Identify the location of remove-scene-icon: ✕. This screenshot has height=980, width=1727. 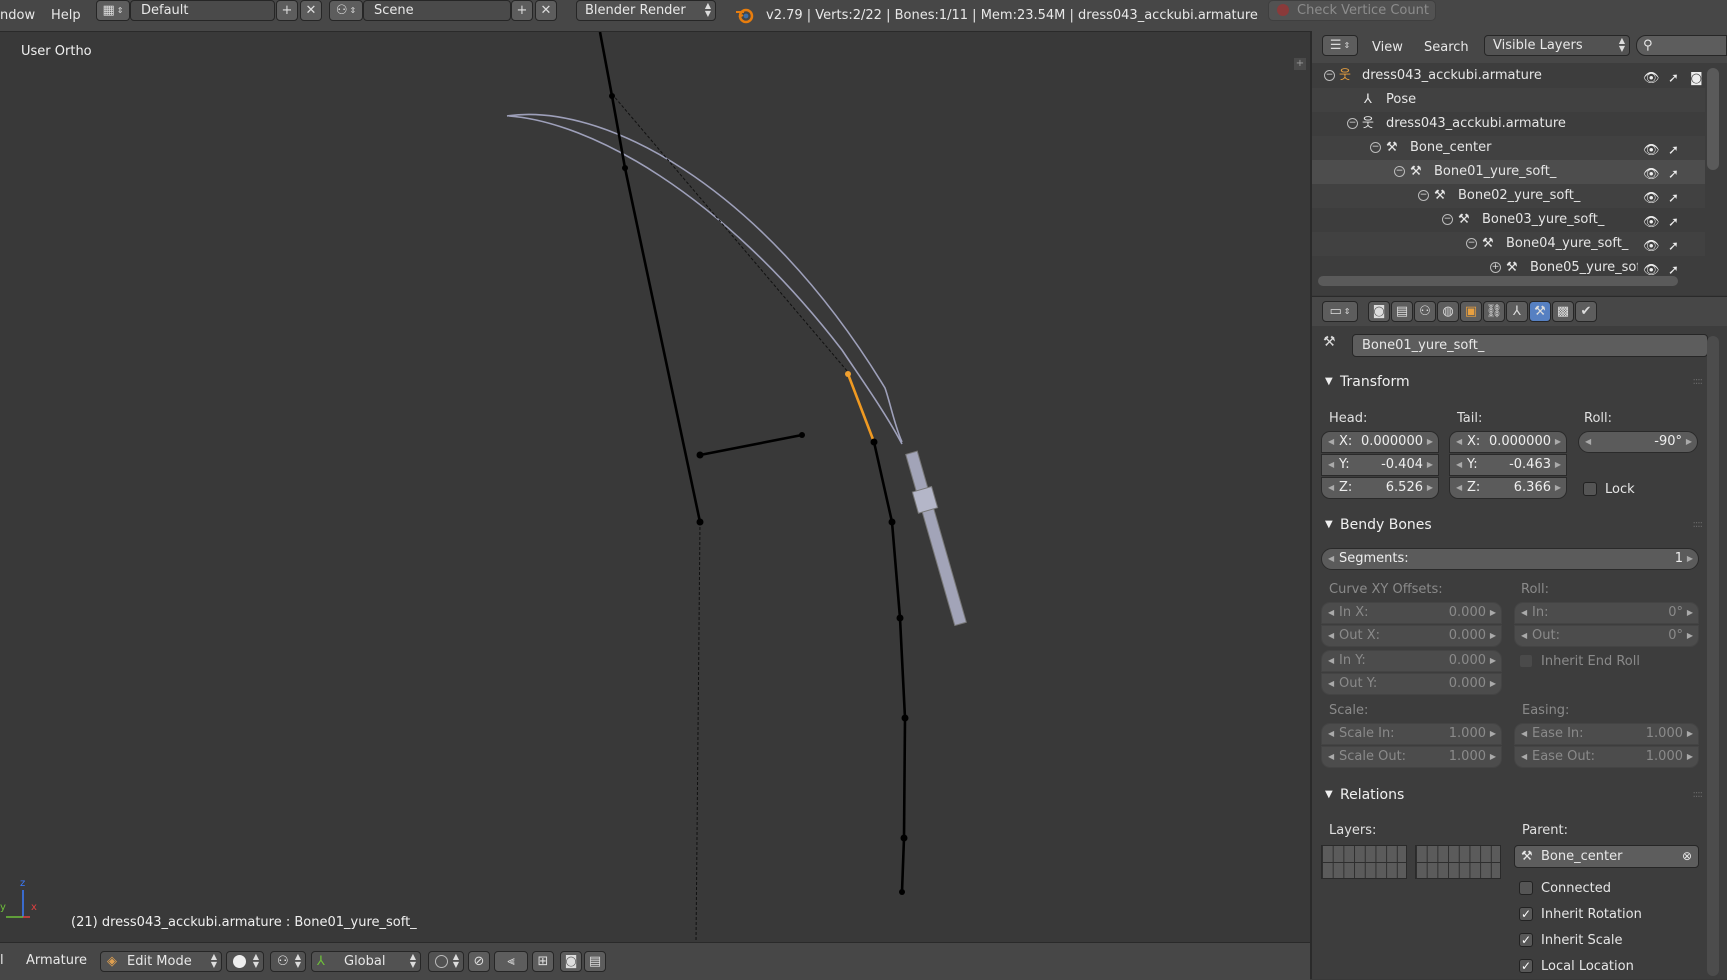
(546, 10).